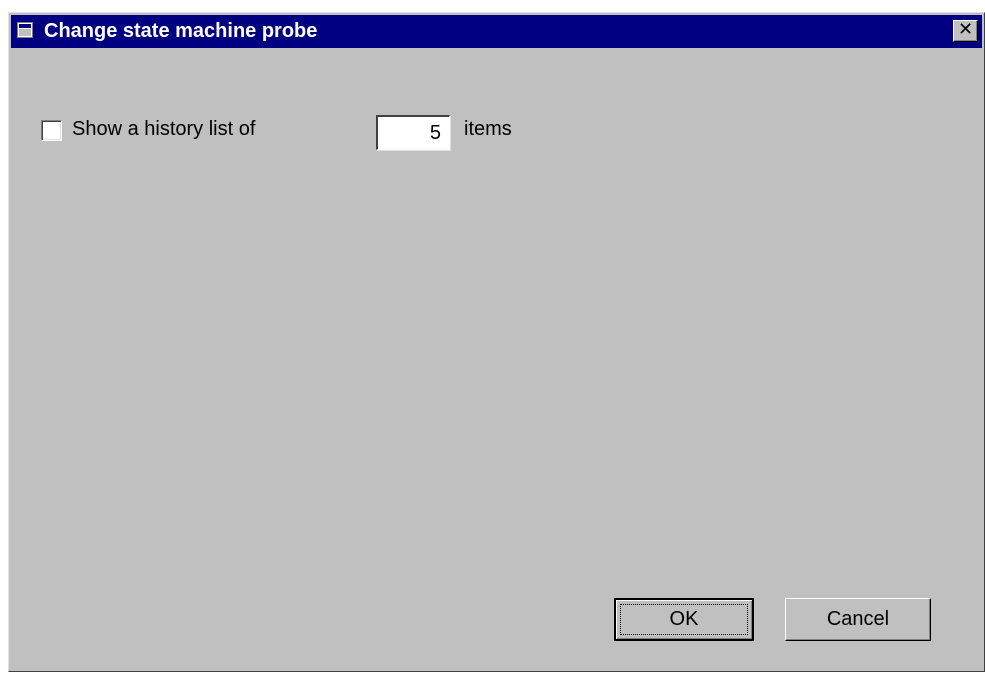 This screenshot has width=985, height=673. What do you see at coordinates (496, 31) in the screenshot?
I see `title-bar: Change state machine probe ✕` at bounding box center [496, 31].